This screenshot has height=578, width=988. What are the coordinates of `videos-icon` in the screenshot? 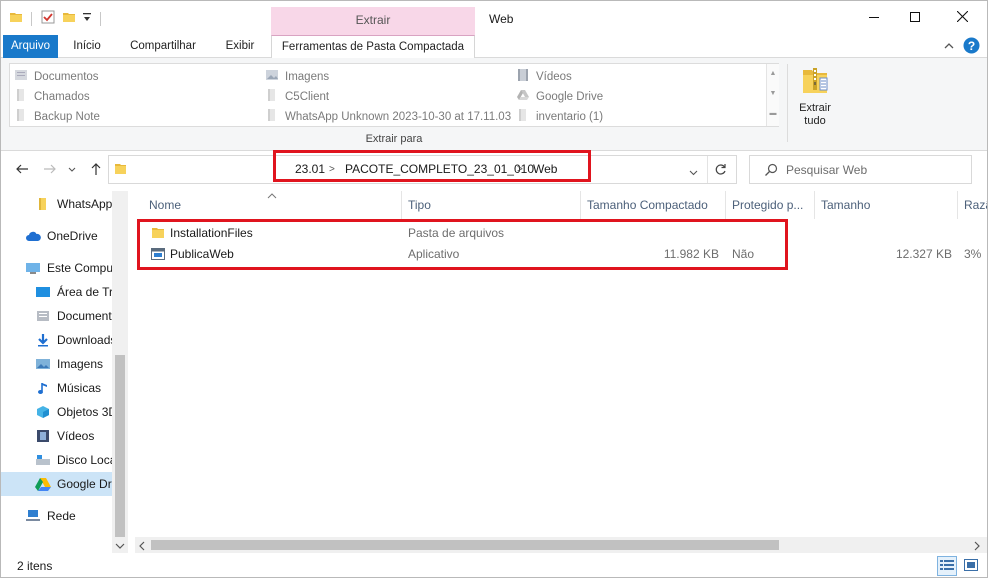 It's located at (43, 436).